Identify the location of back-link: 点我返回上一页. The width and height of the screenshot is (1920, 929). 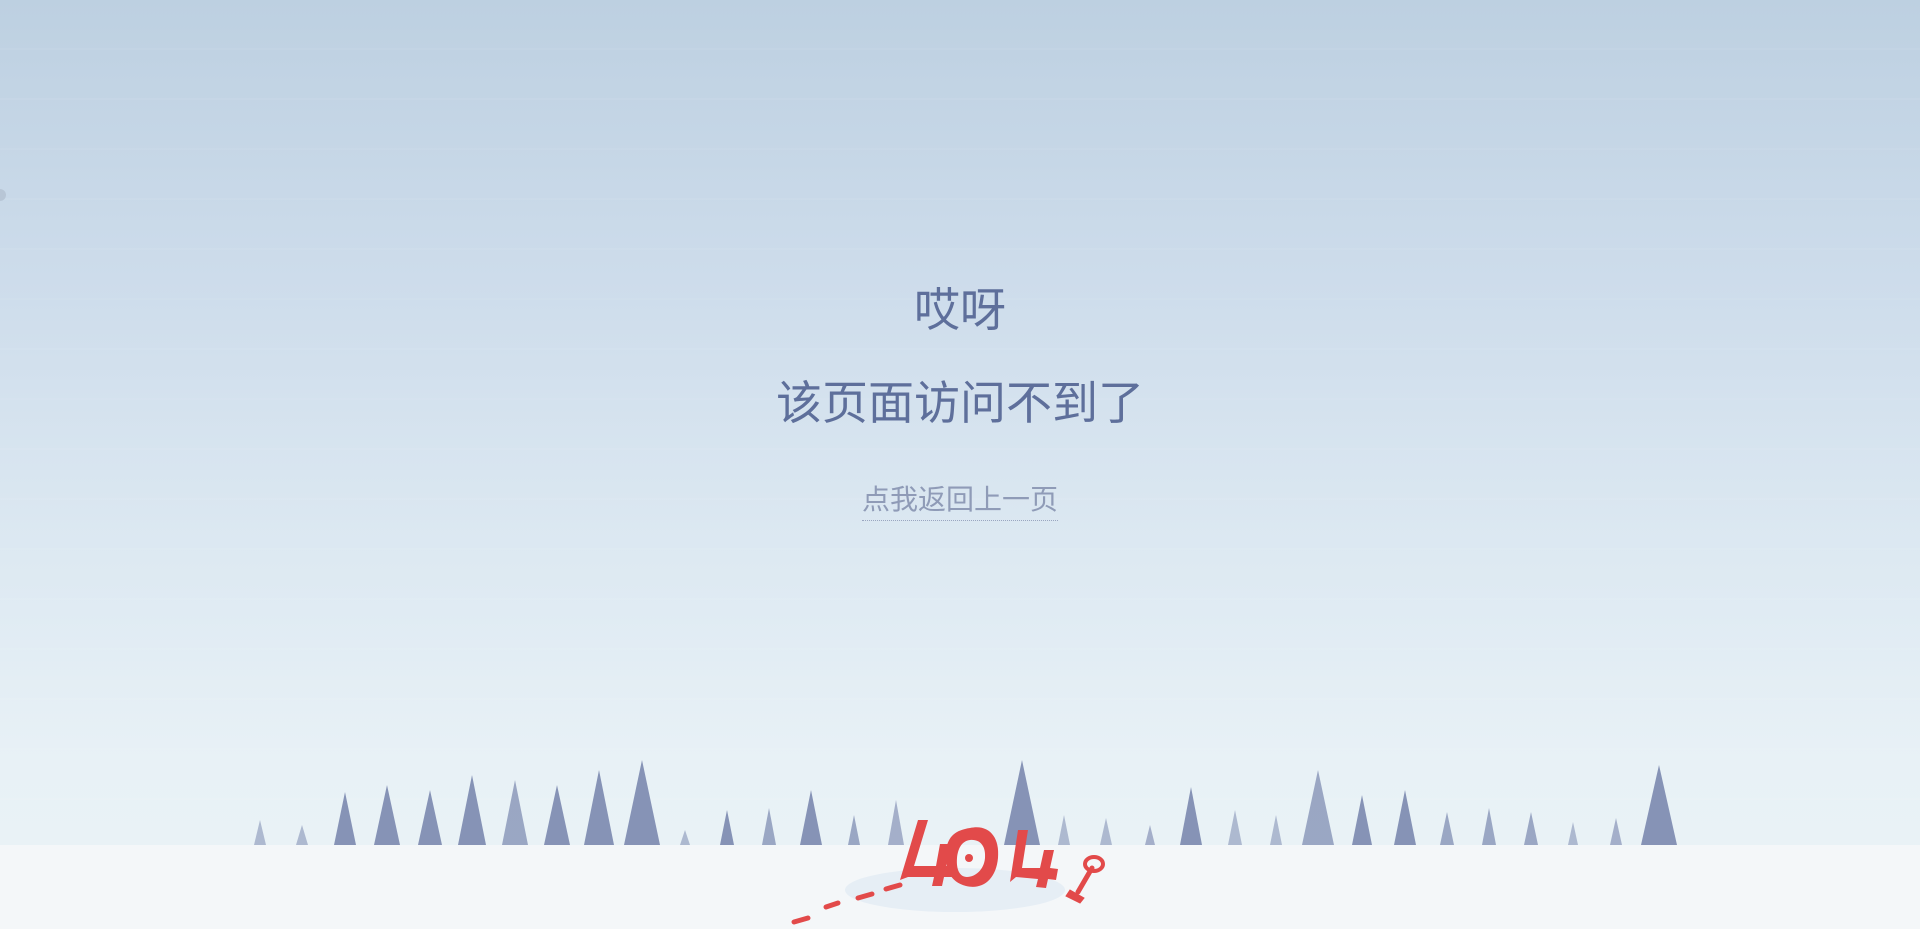
(960, 501).